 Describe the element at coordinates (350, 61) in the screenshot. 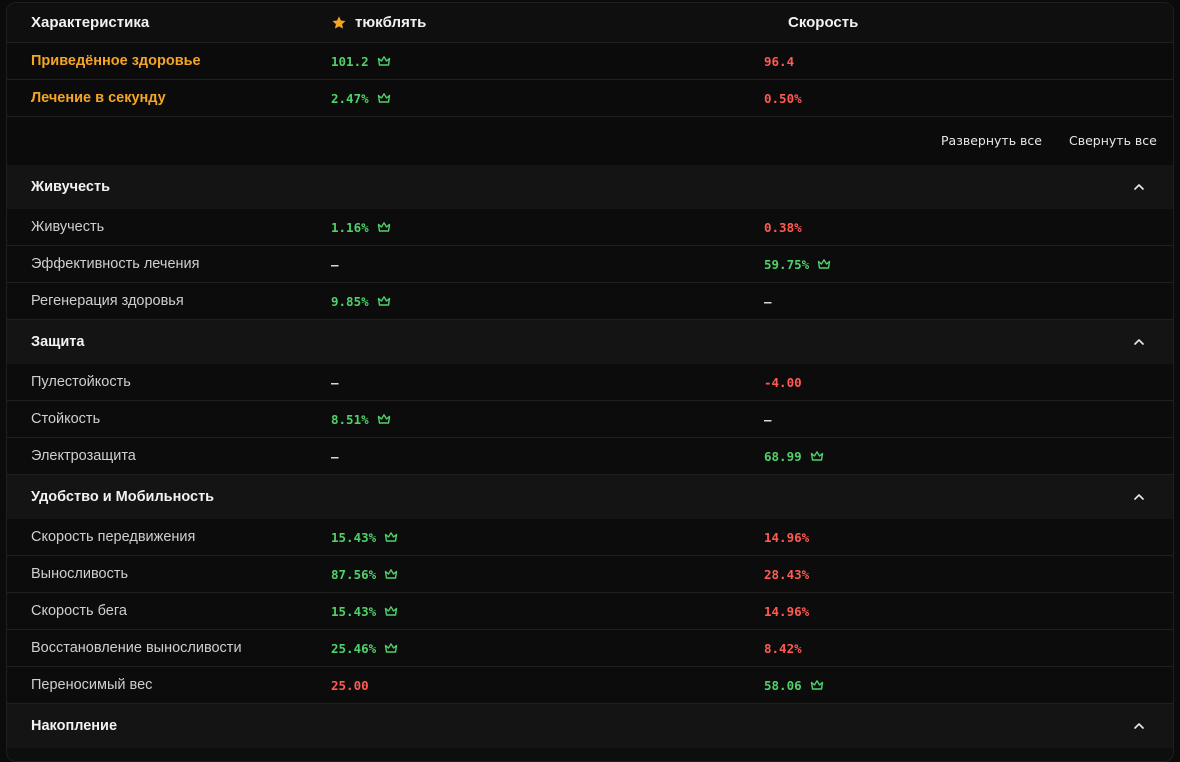

I see `build-a-cell-value: 101.2` at that location.